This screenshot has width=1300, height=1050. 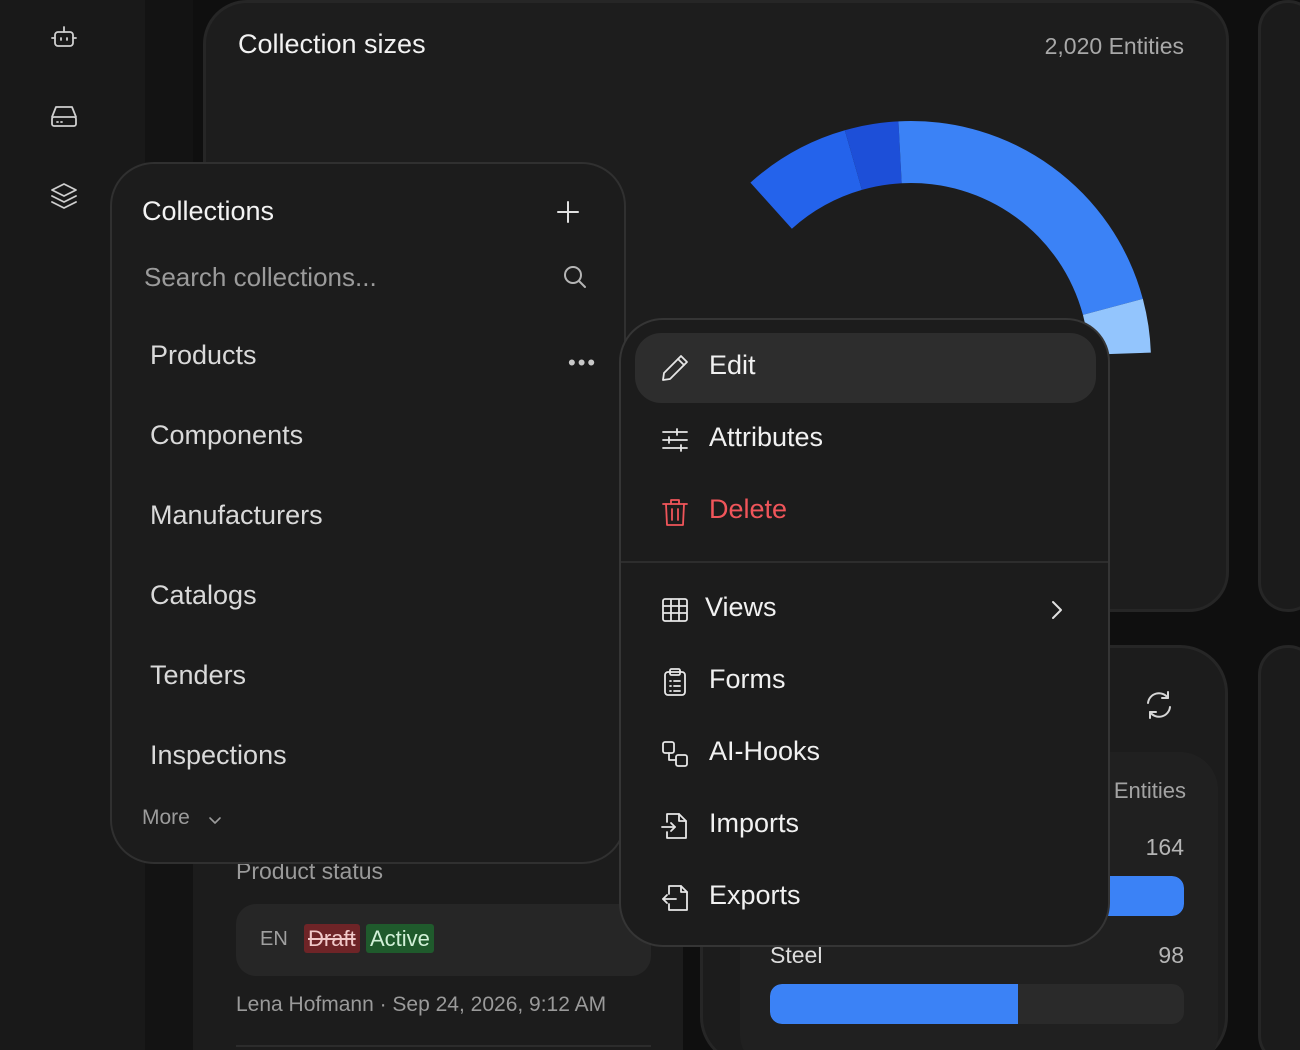 I want to click on collection-item-tenders: Tenders, so click(x=198, y=675).